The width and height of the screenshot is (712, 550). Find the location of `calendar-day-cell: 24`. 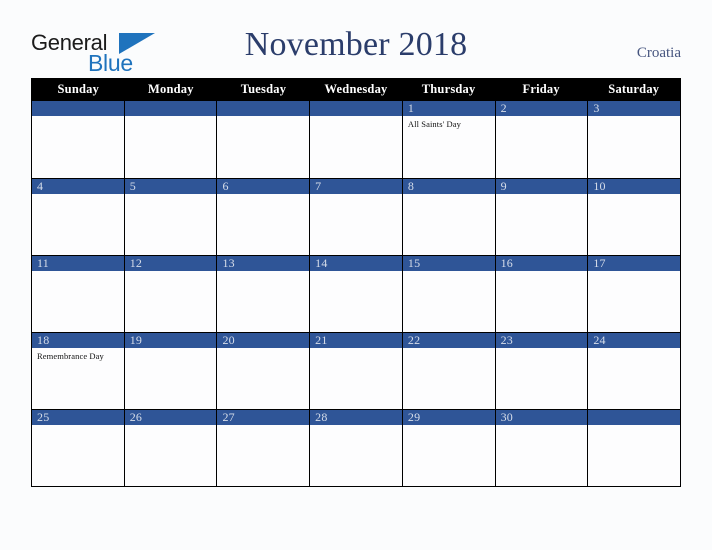

calendar-day-cell: 24 is located at coordinates (634, 371).